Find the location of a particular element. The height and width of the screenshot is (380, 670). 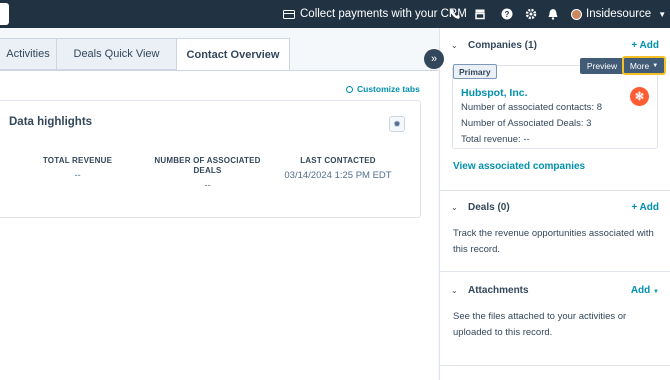

tab-activities: Activities is located at coordinates (28, 54).